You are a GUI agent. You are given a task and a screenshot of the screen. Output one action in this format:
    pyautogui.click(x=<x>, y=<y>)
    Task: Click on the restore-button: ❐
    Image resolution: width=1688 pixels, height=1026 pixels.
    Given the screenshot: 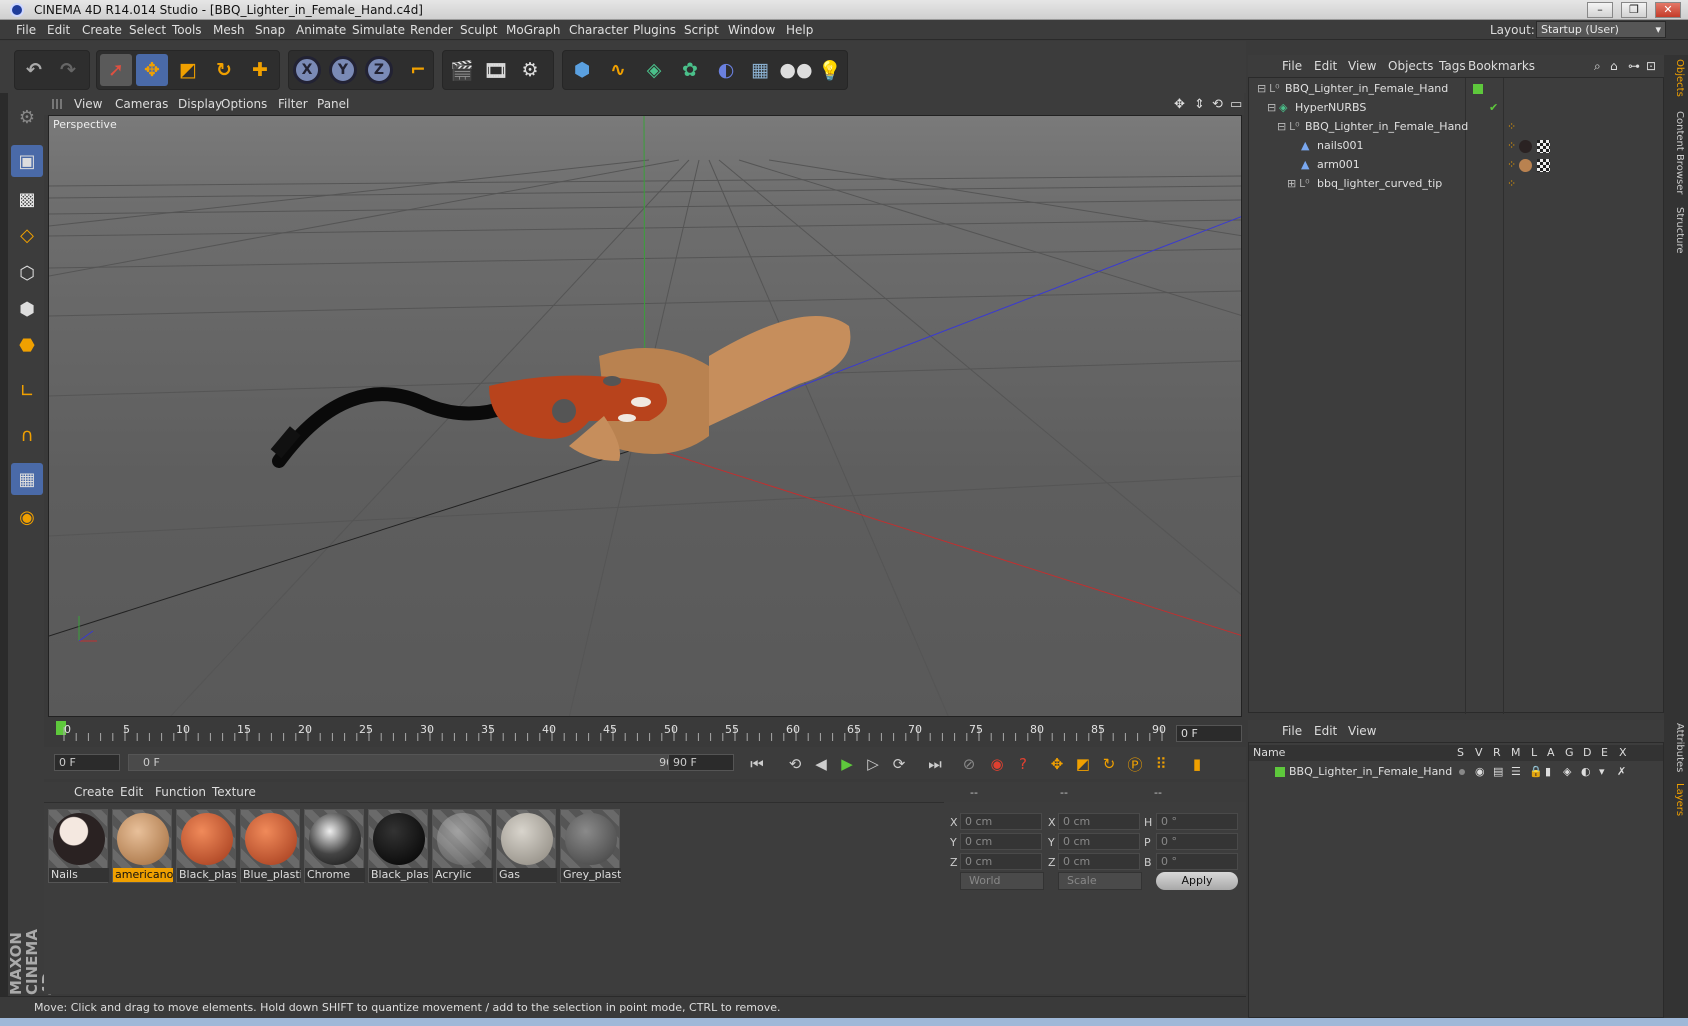 What is the action you would take?
    pyautogui.click(x=1634, y=10)
    